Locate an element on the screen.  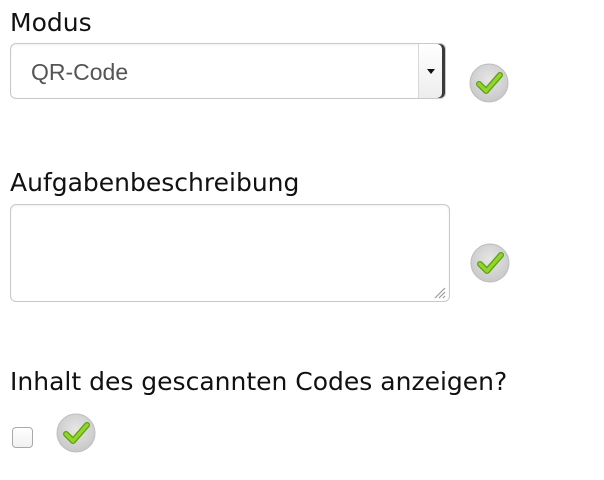
description-textarea is located at coordinates (230, 253).